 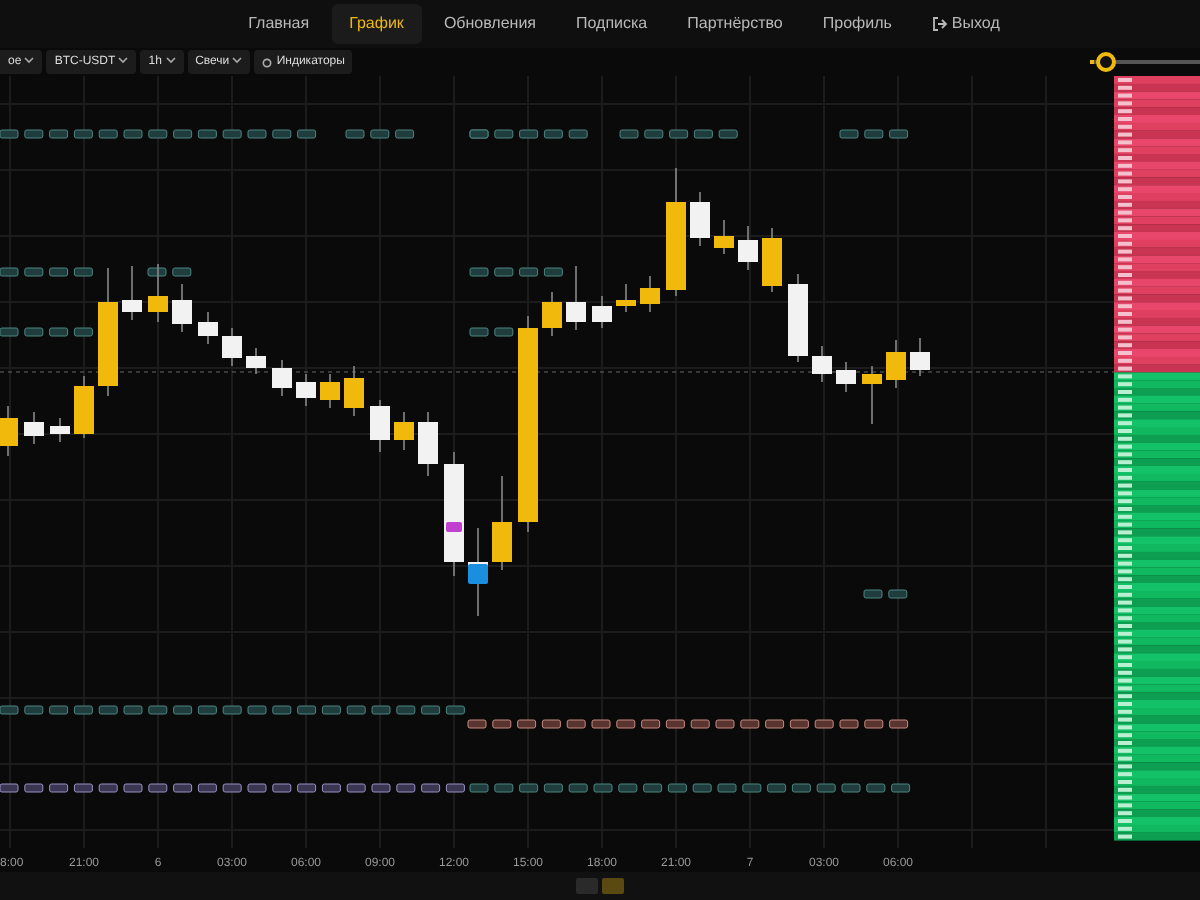 What do you see at coordinates (939, 24) in the screenshot?
I see `logout-icon` at bounding box center [939, 24].